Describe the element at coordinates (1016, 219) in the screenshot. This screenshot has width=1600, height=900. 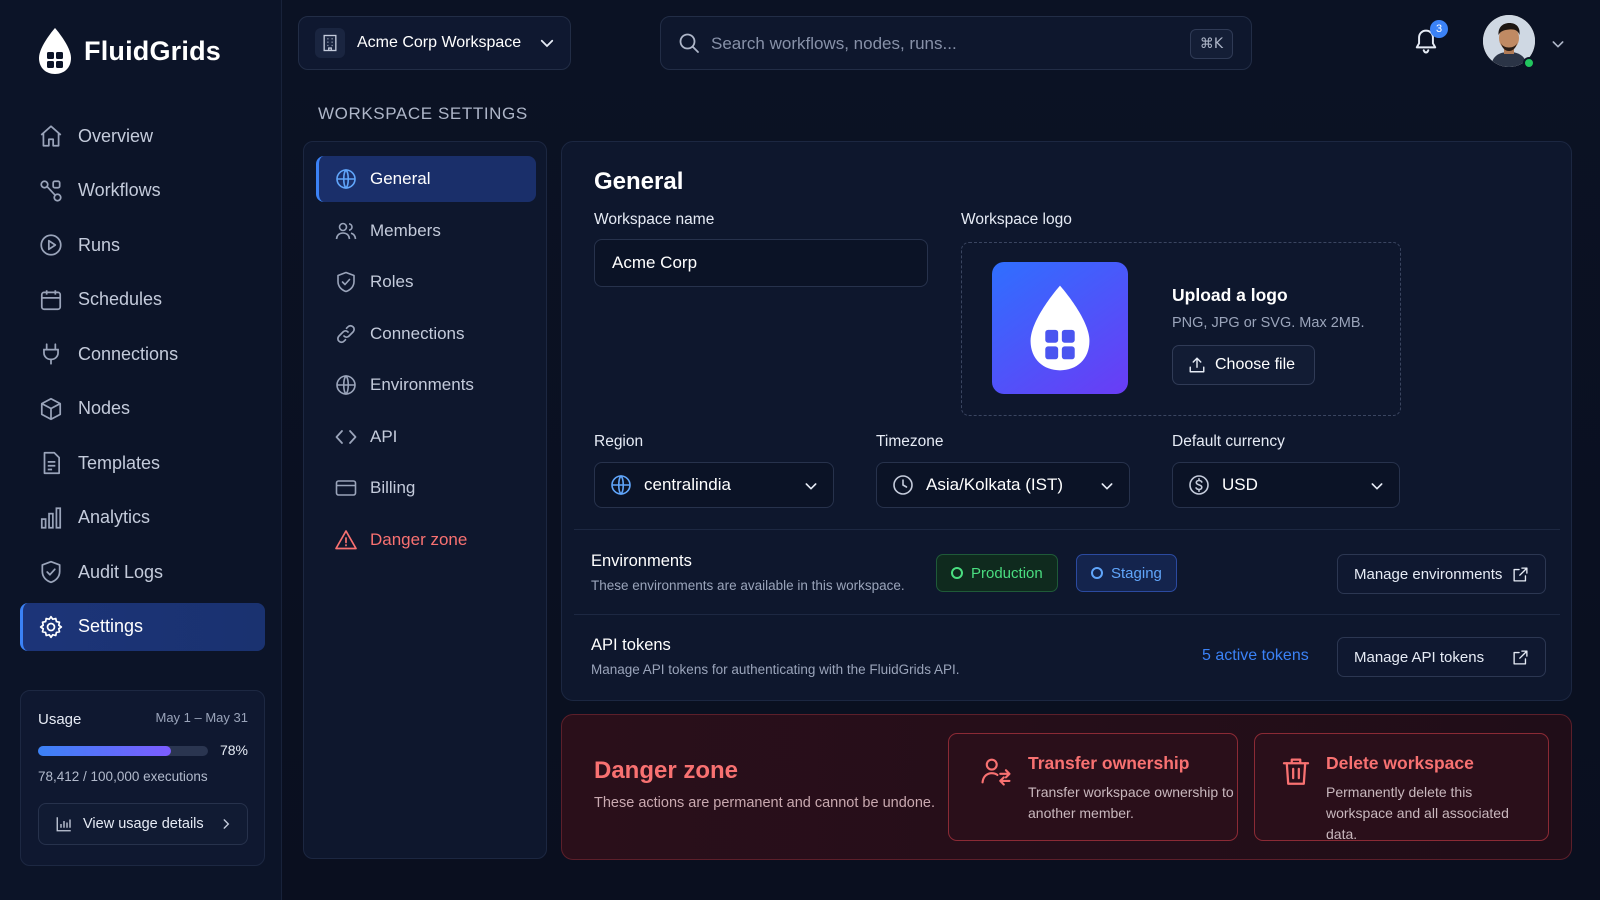
I see `workspace-logo-label: Workspace logo` at that location.